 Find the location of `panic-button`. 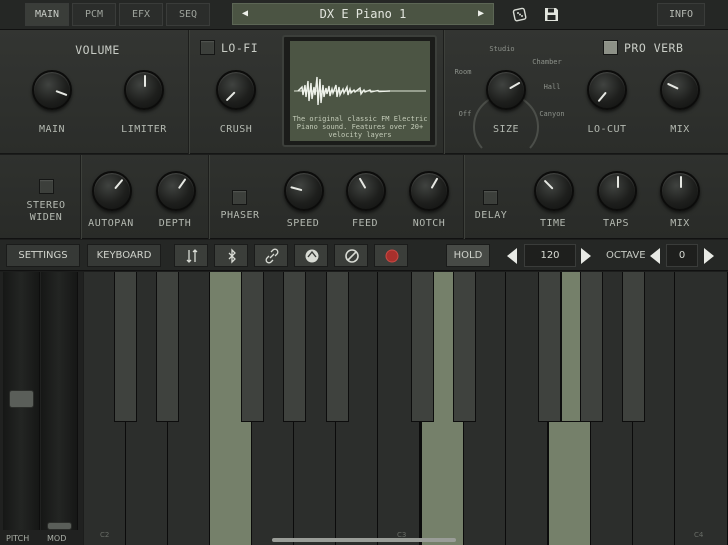

panic-button is located at coordinates (351, 255).